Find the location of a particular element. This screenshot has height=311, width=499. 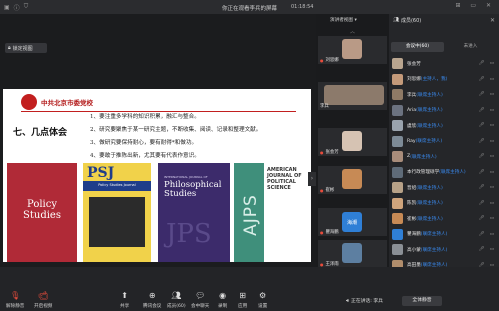

lock-view-button: 🔒︎ 锁定视图 is located at coordinates (26, 48).